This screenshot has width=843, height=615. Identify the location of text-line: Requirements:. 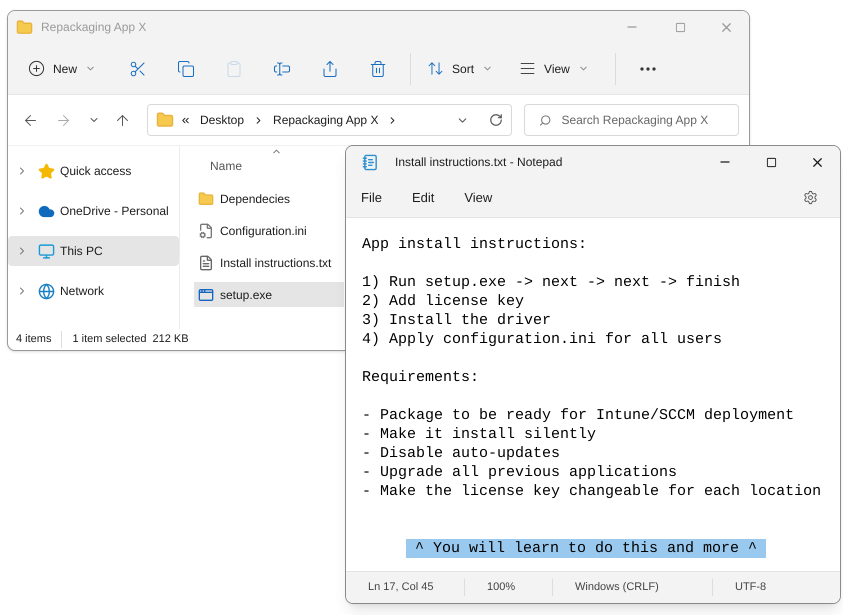
(421, 377).